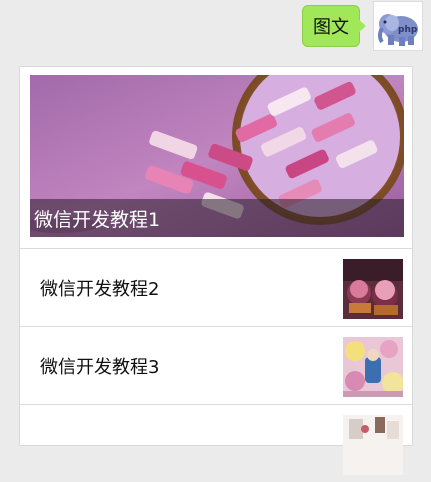  I want to click on elephant-avatar-icon: php, so click(398, 26).